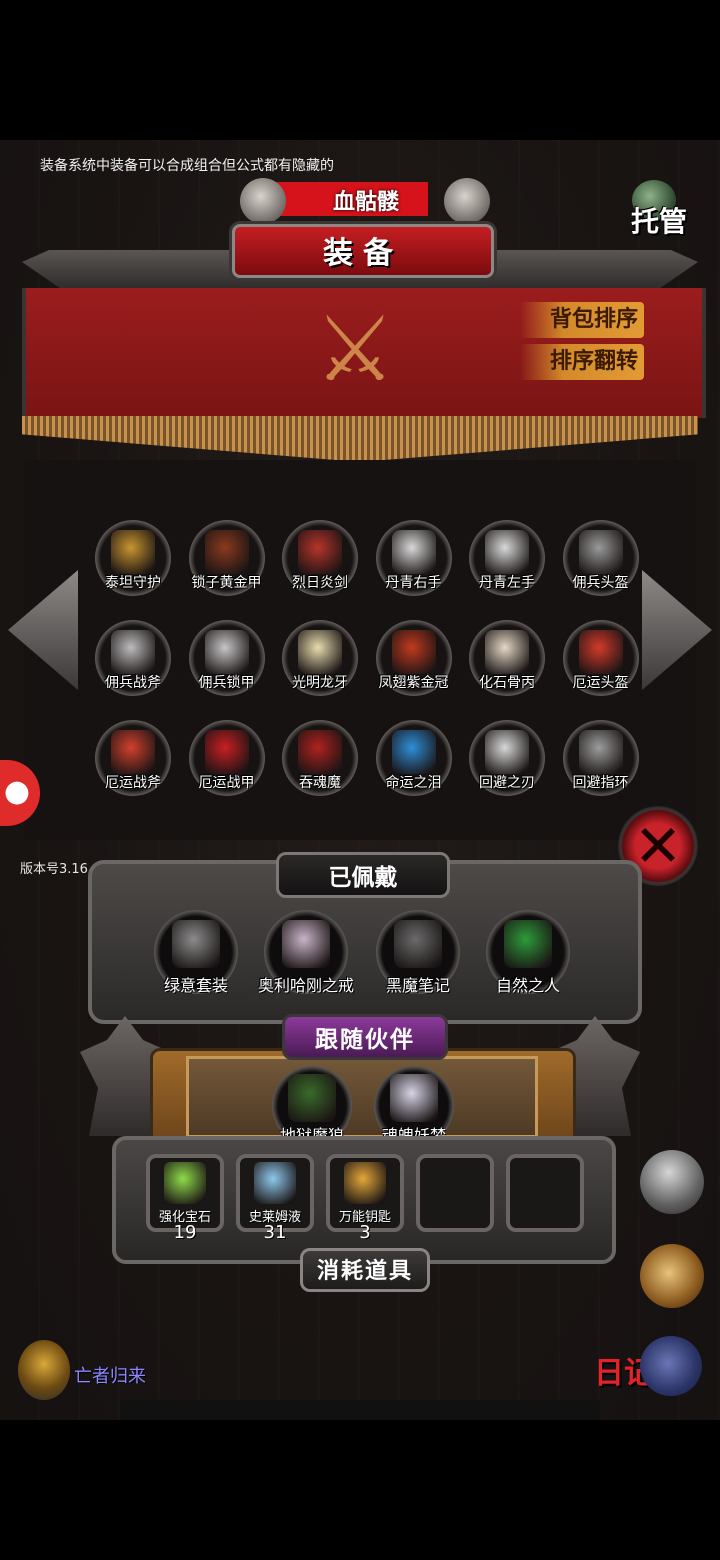 Image resolution: width=720 pixels, height=1560 pixels. I want to click on inventory-slot: 丹青左手, so click(507, 558).